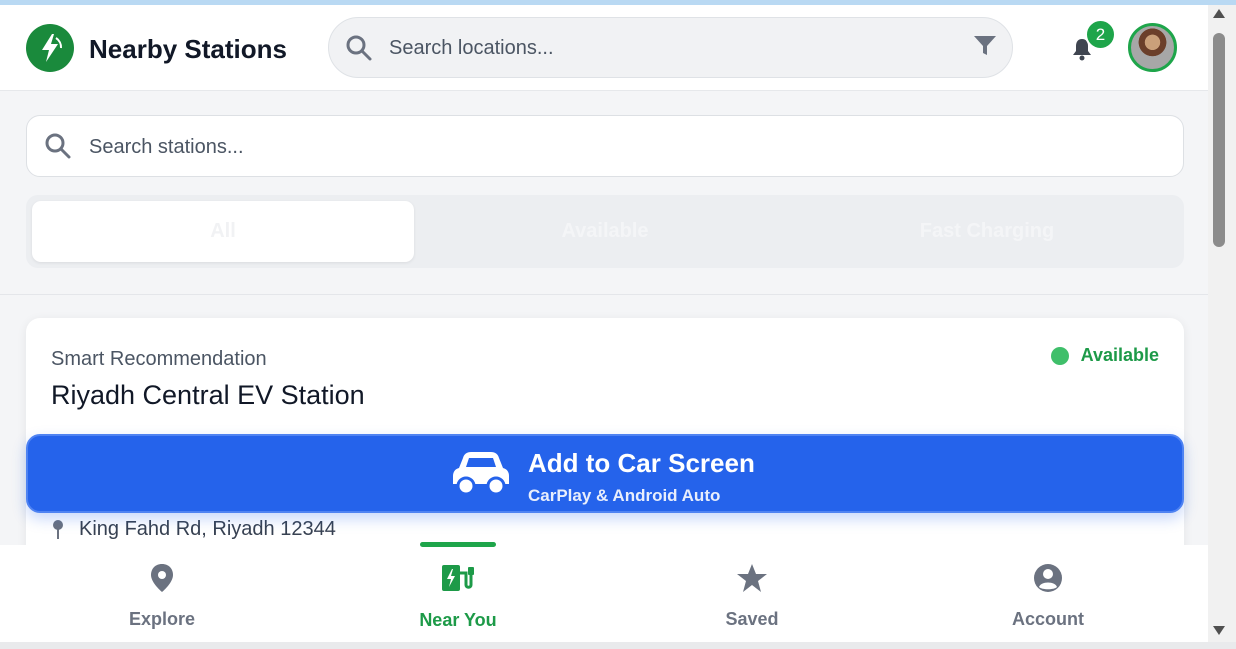 The width and height of the screenshot is (1236, 649). Describe the element at coordinates (208, 395) in the screenshot. I see `station-name: Riyadh Central EV Station` at that location.